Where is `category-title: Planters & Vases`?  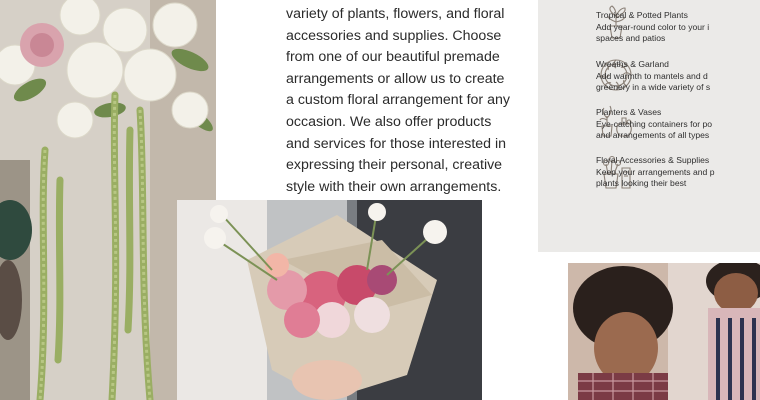 category-title: Planters & Vases is located at coordinates (629, 112).